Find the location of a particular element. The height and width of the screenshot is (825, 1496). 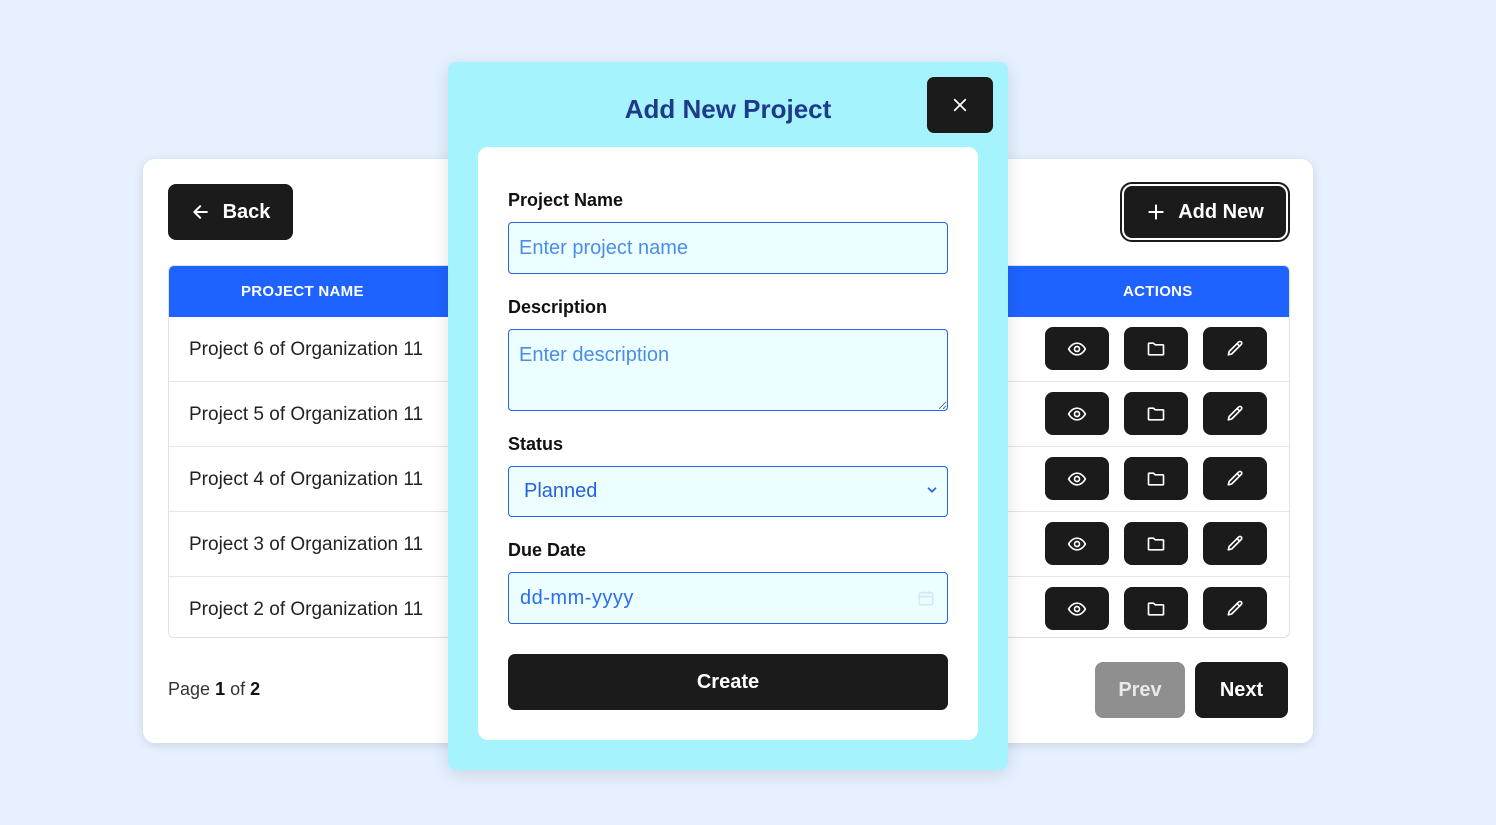

page-prefix: Page is located at coordinates (189, 689).